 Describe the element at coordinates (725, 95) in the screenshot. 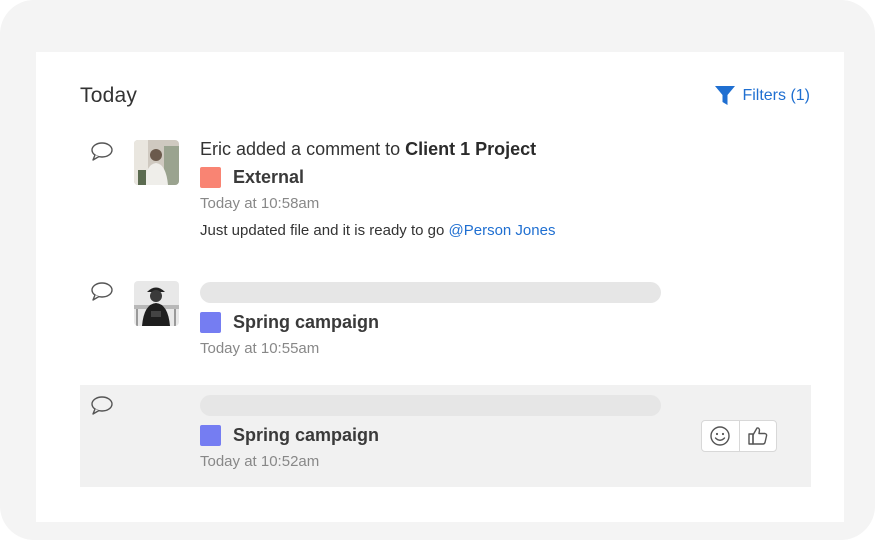

I see `filter-icon` at that location.